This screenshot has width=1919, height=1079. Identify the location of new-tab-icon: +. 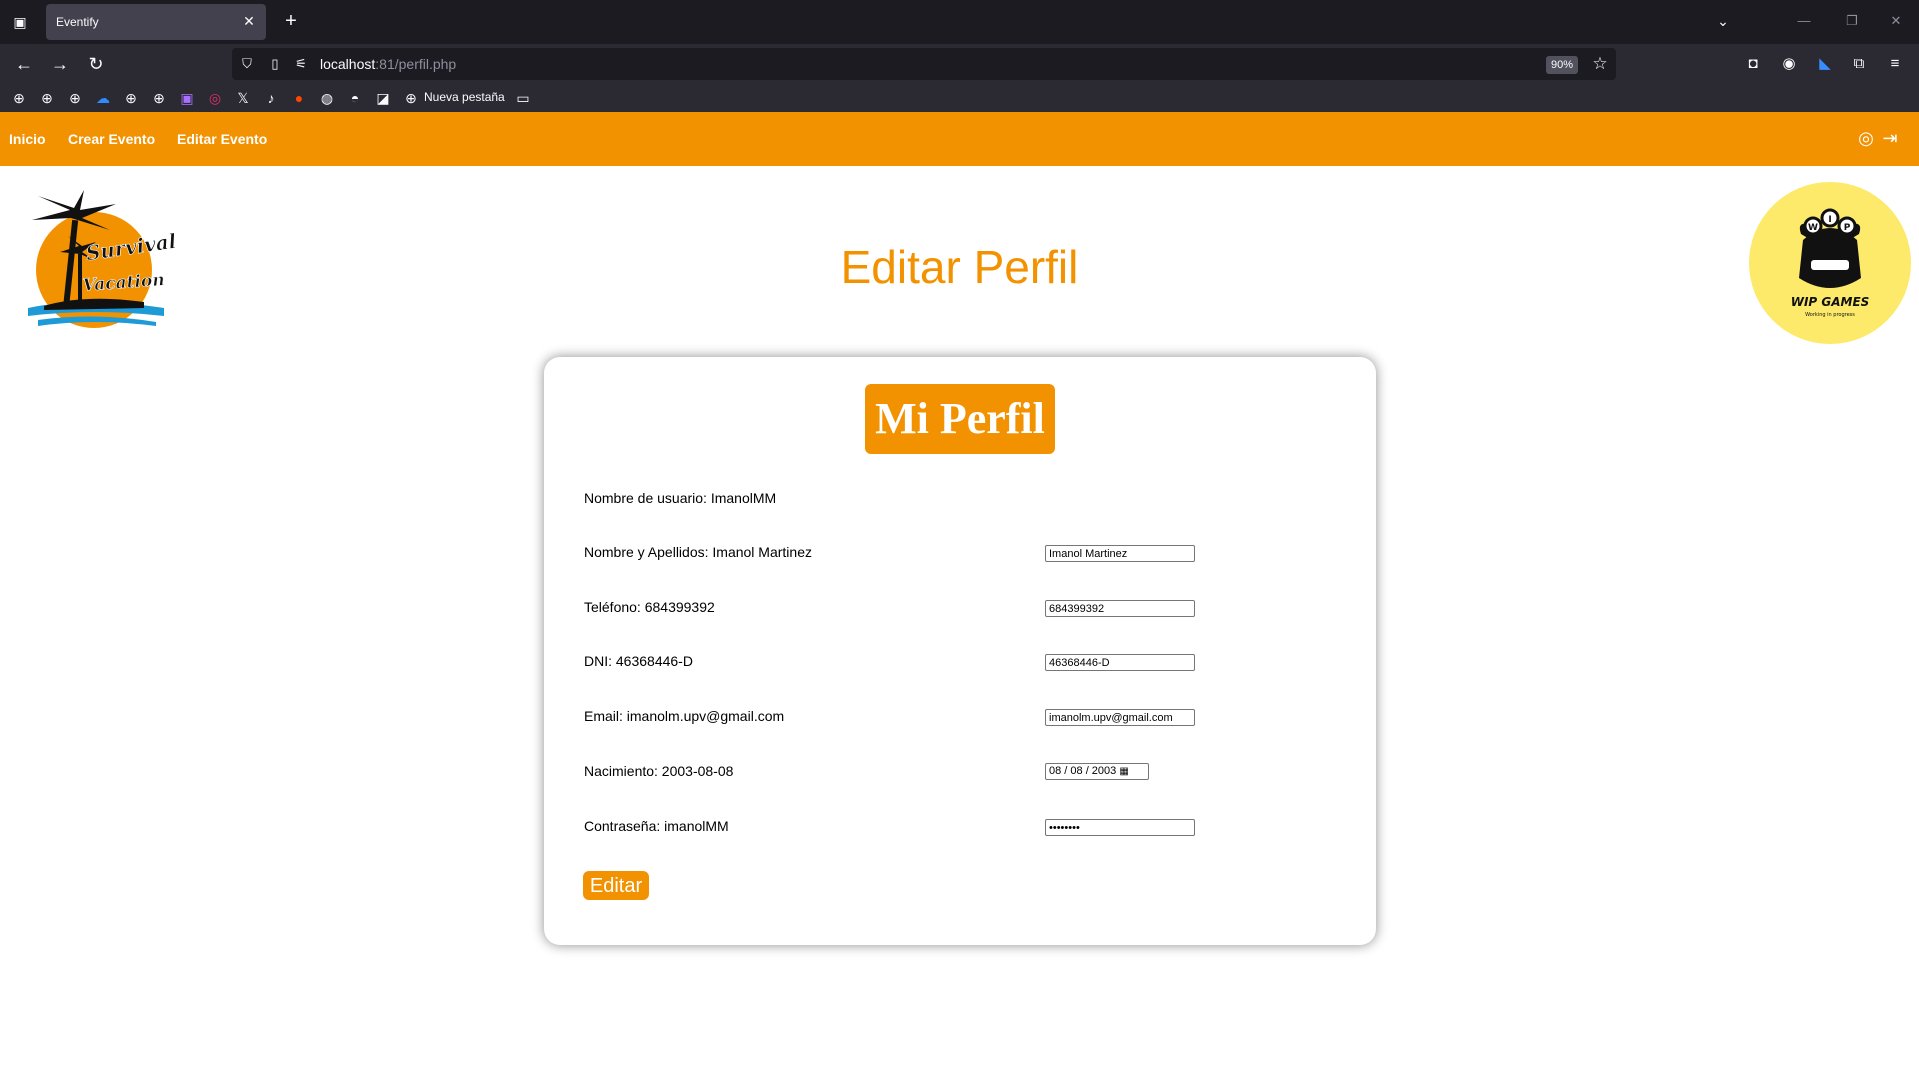
(291, 21).